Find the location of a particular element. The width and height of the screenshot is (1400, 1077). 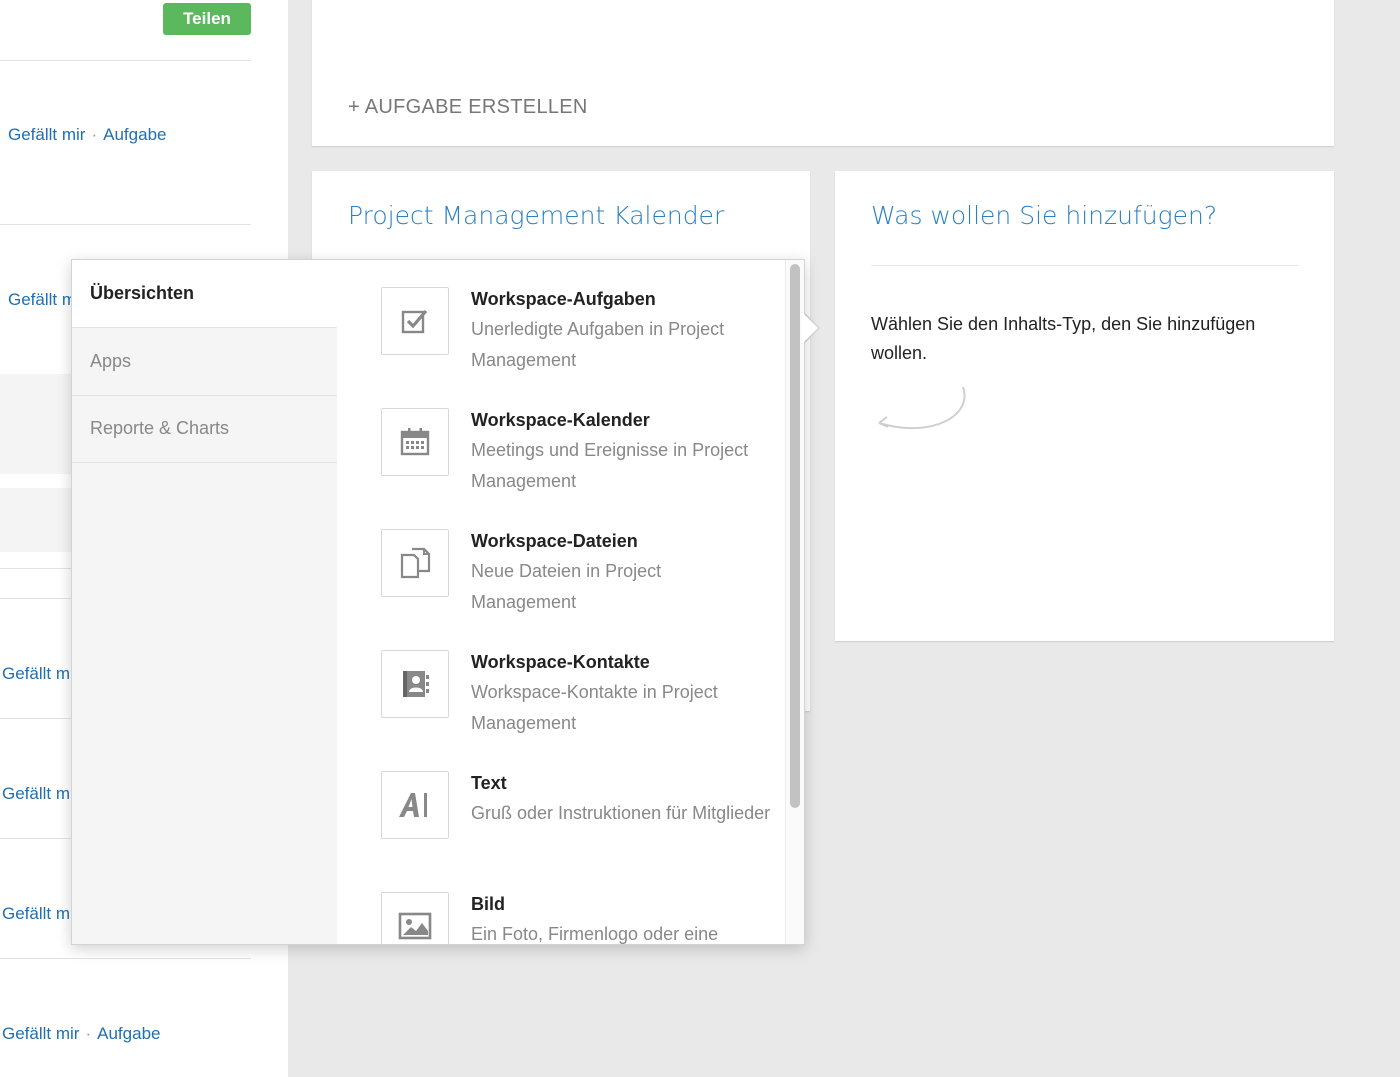

tab-reports-charts: Reporte & Charts is located at coordinates (204, 429).